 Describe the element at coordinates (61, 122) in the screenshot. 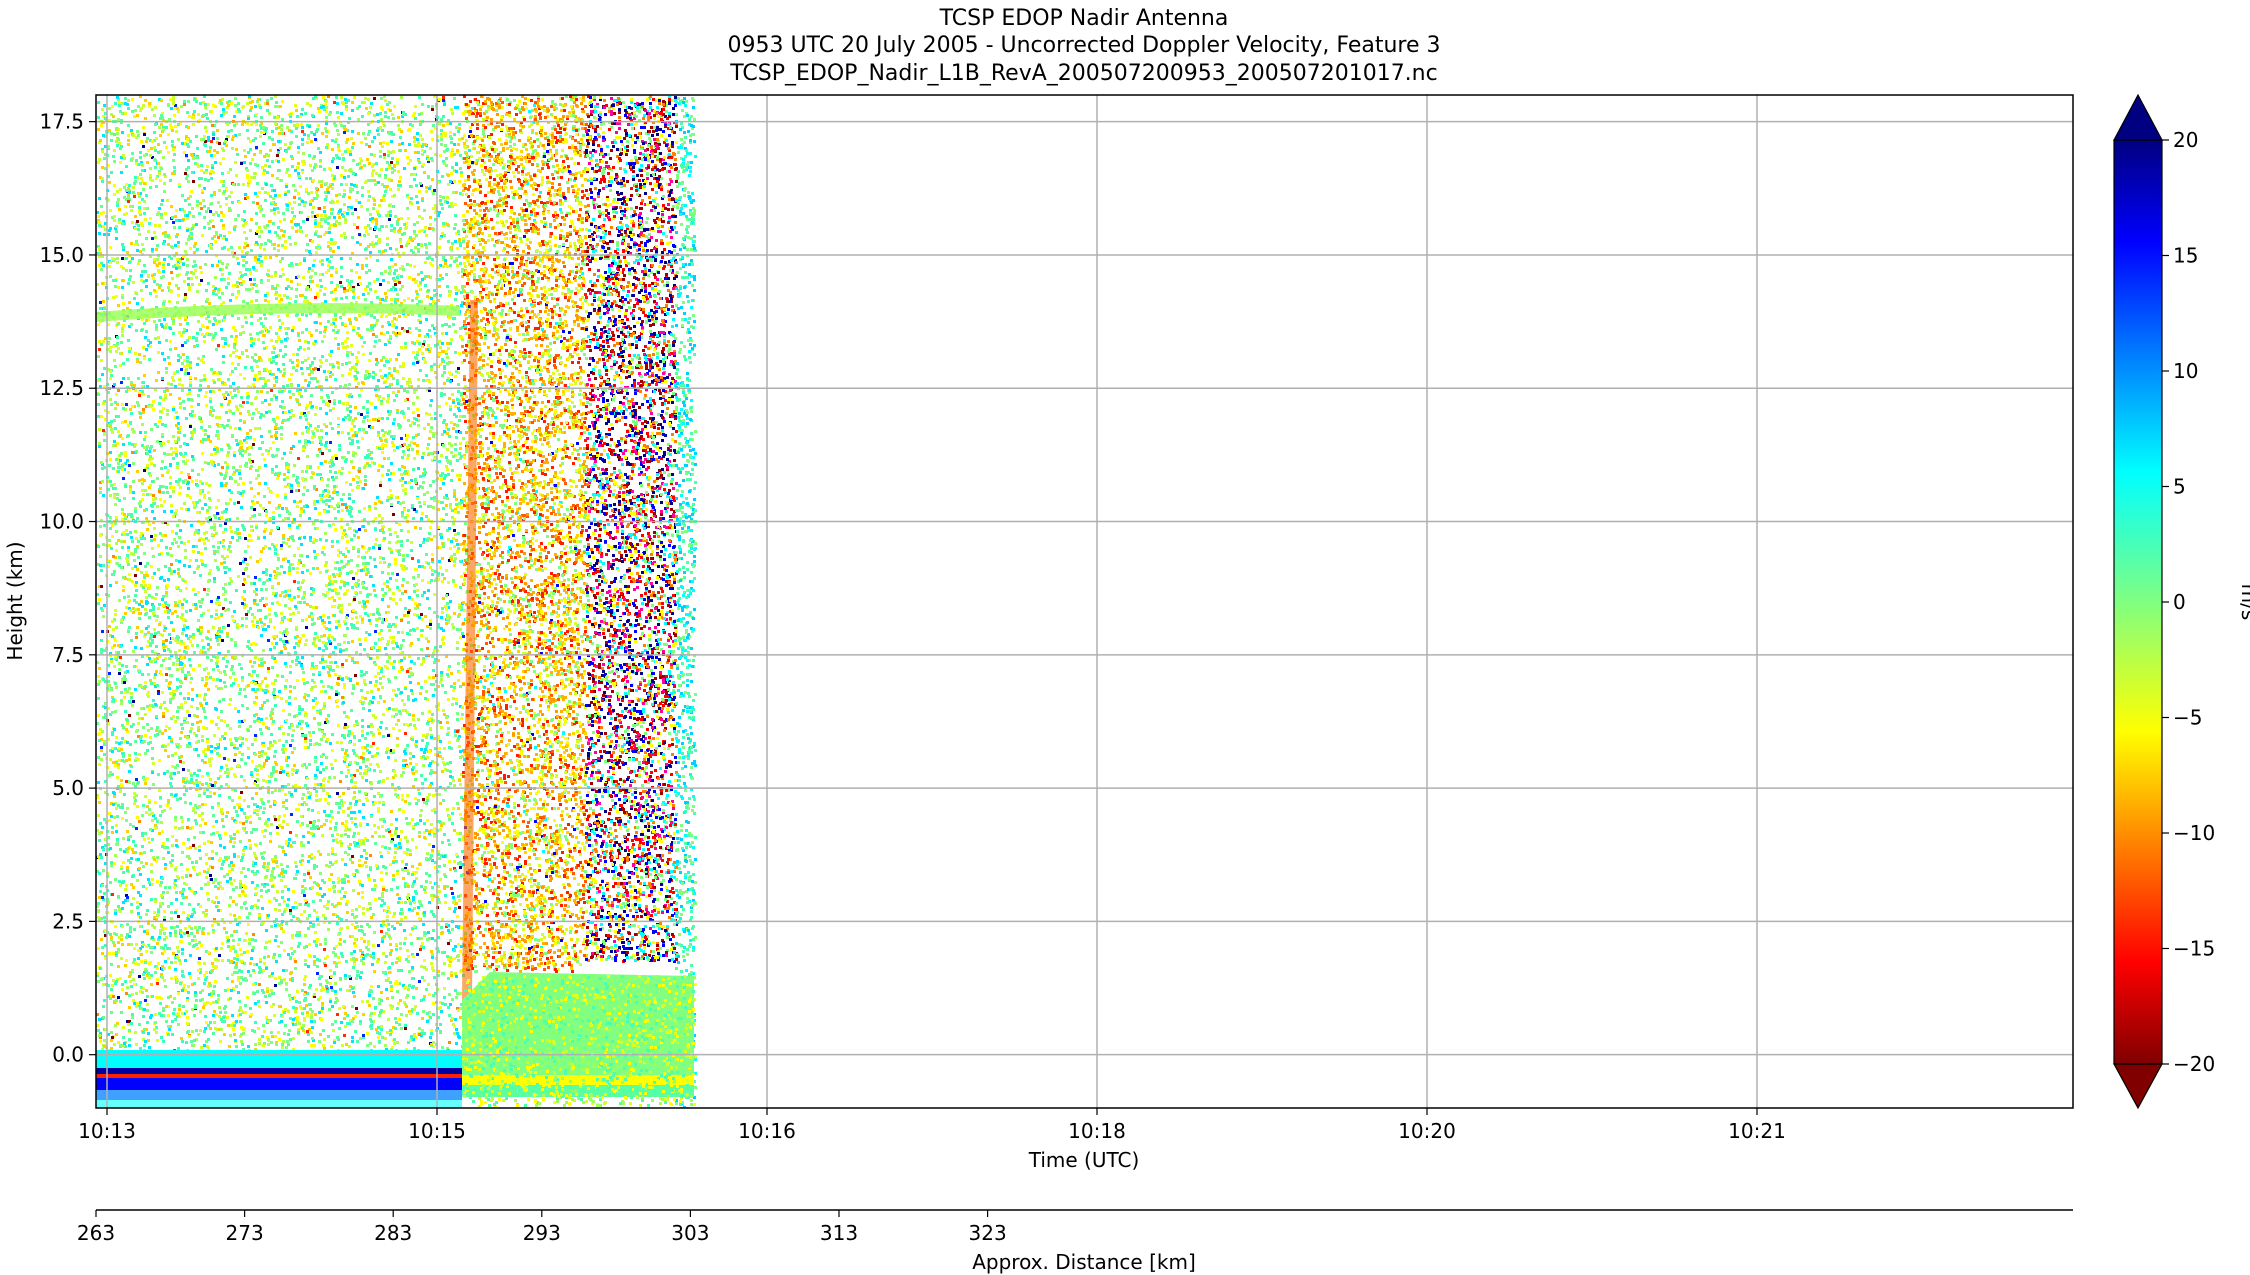

I see `y-tick-label: 17.5` at that location.